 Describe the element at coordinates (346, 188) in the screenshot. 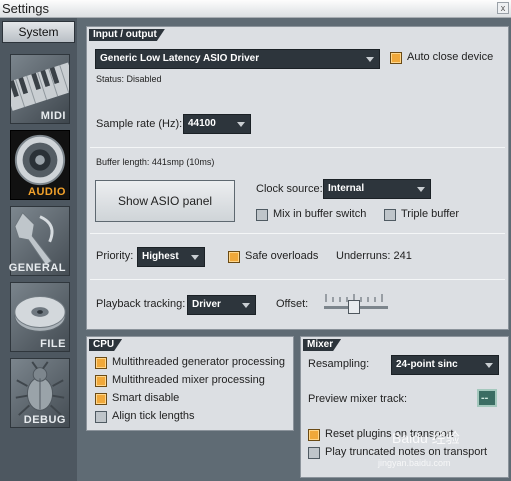

I see `clock-source-value: Internal` at that location.